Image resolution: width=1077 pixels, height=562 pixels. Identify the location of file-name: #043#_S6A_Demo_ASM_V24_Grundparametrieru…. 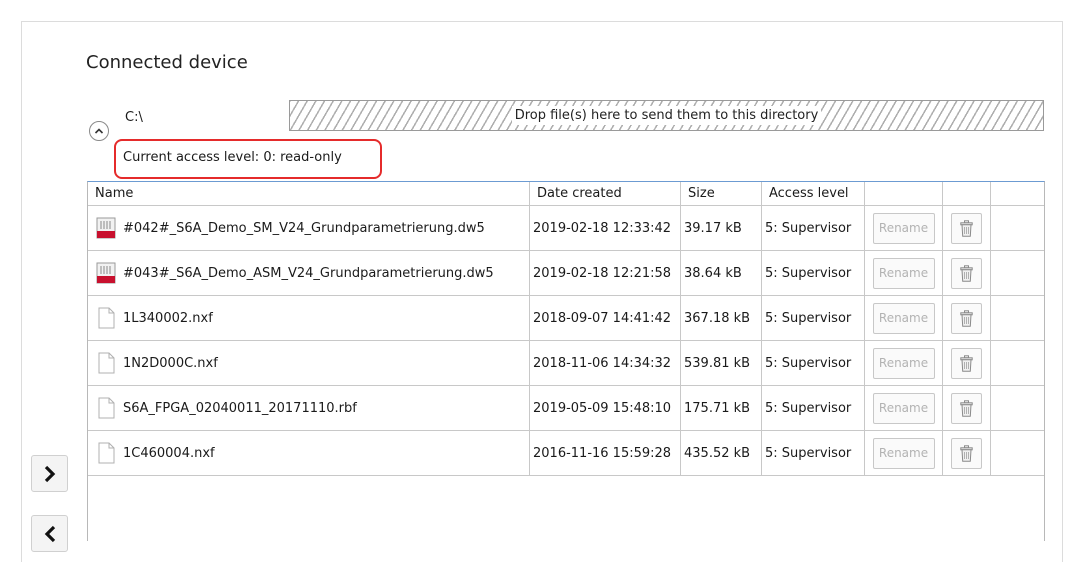
(308, 273).